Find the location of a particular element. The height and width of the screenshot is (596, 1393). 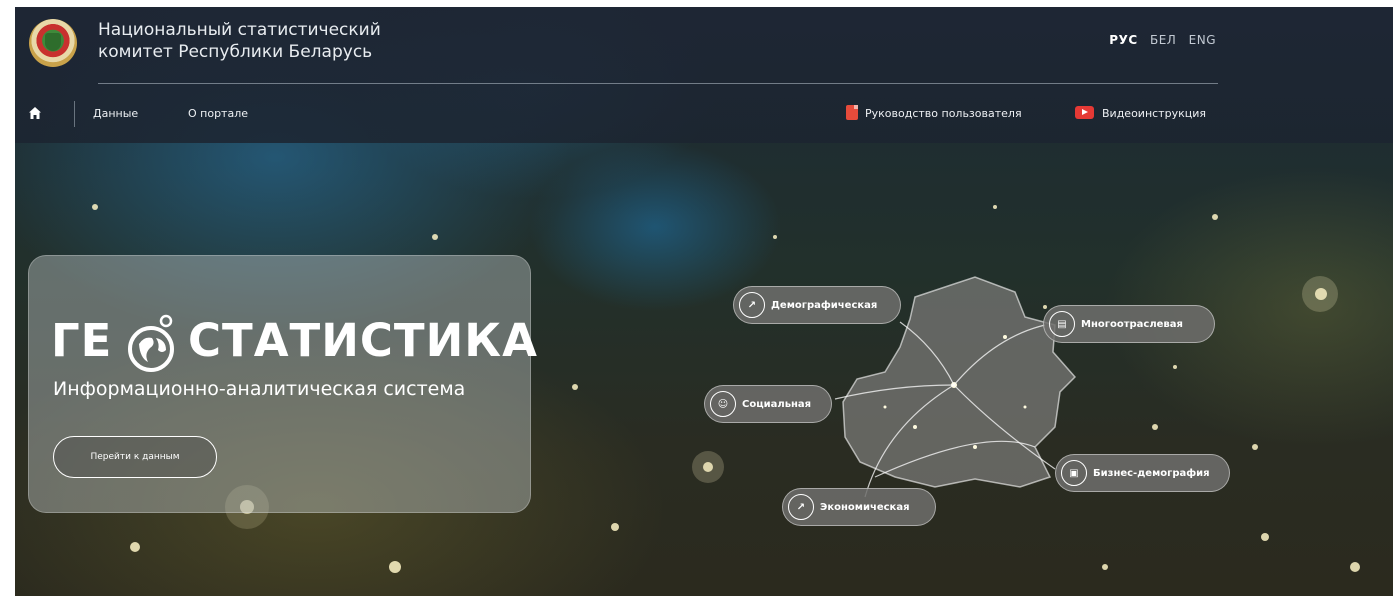

business-icon: ▣ is located at coordinates (1074, 473).